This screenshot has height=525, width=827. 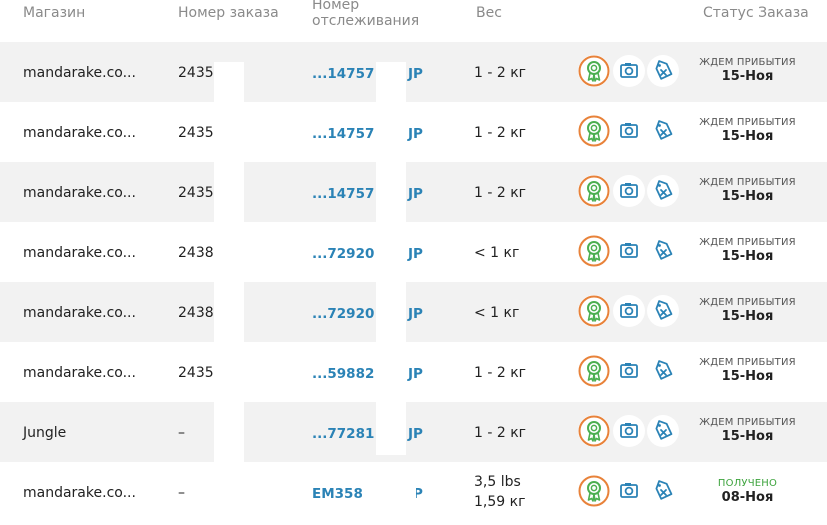 I want to click on shop-name: Jungle, so click(x=44, y=433).